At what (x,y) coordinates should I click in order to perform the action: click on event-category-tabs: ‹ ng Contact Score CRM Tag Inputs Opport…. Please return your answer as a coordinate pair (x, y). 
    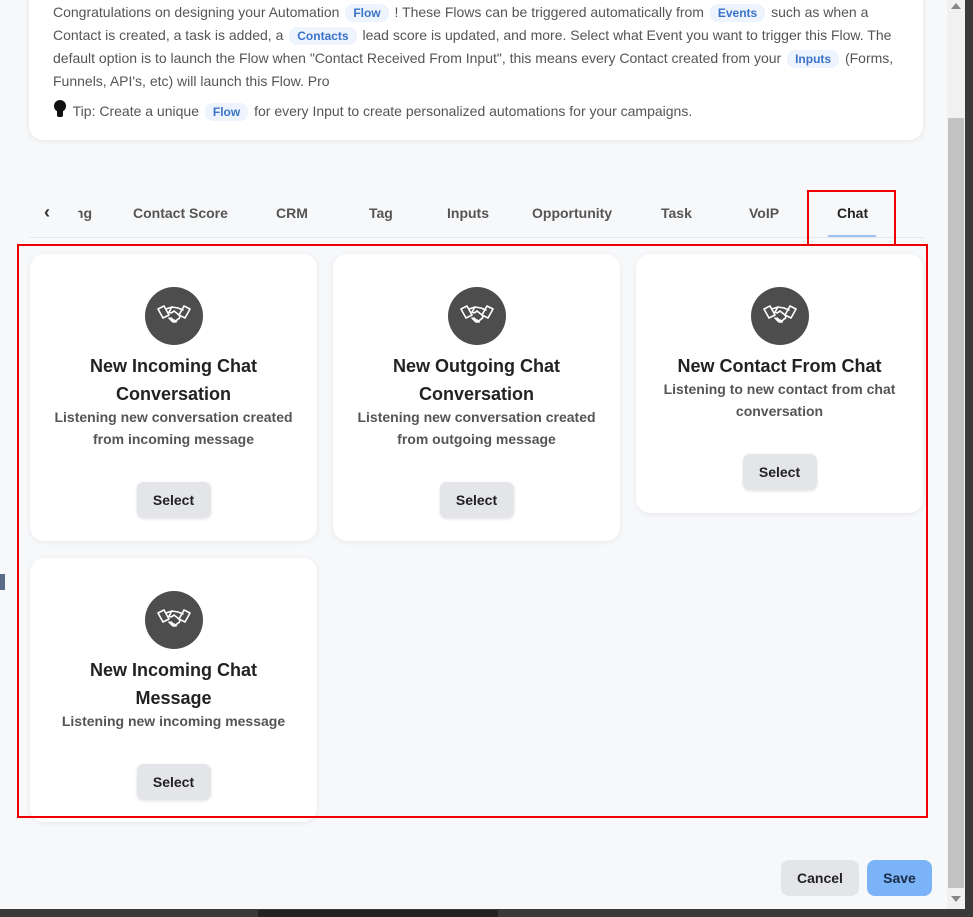
    Looking at the image, I should click on (477, 214).